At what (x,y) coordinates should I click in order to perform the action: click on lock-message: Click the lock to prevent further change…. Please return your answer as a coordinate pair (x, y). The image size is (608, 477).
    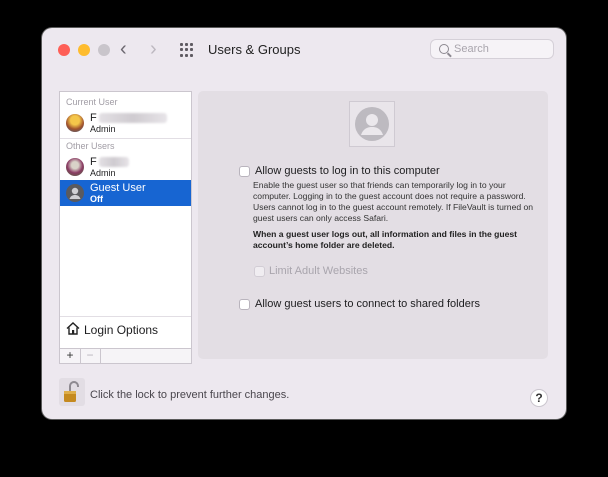
    Looking at the image, I should click on (190, 395).